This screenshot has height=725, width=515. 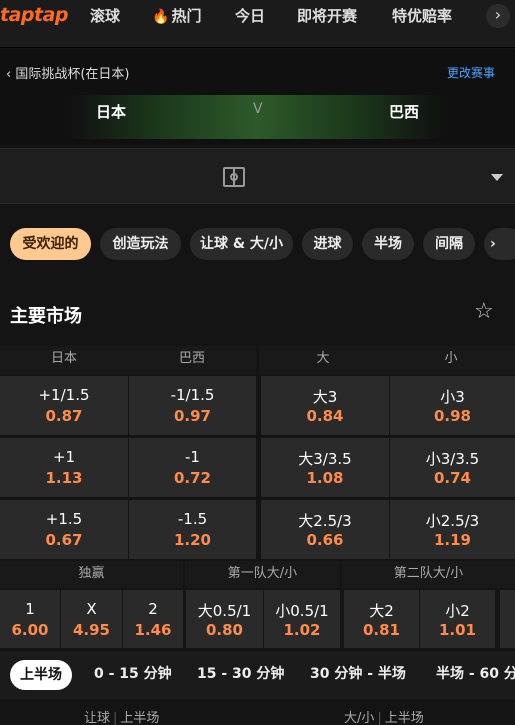 What do you see at coordinates (64, 478) in the screenshot?
I see `odds-value: 1.13` at bounding box center [64, 478].